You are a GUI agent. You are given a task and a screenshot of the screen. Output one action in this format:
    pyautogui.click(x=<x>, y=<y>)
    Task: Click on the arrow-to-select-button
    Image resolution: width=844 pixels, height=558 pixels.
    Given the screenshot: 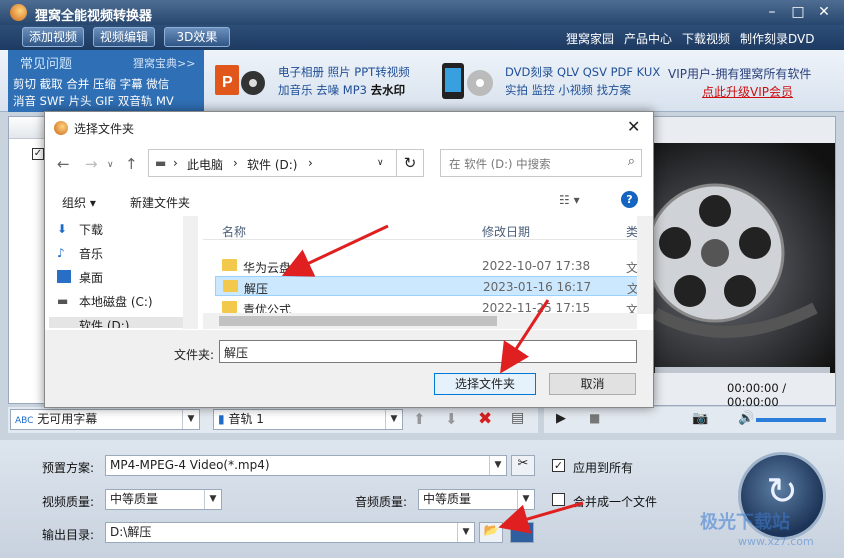 What is the action you would take?
    pyautogui.click(x=525, y=336)
    